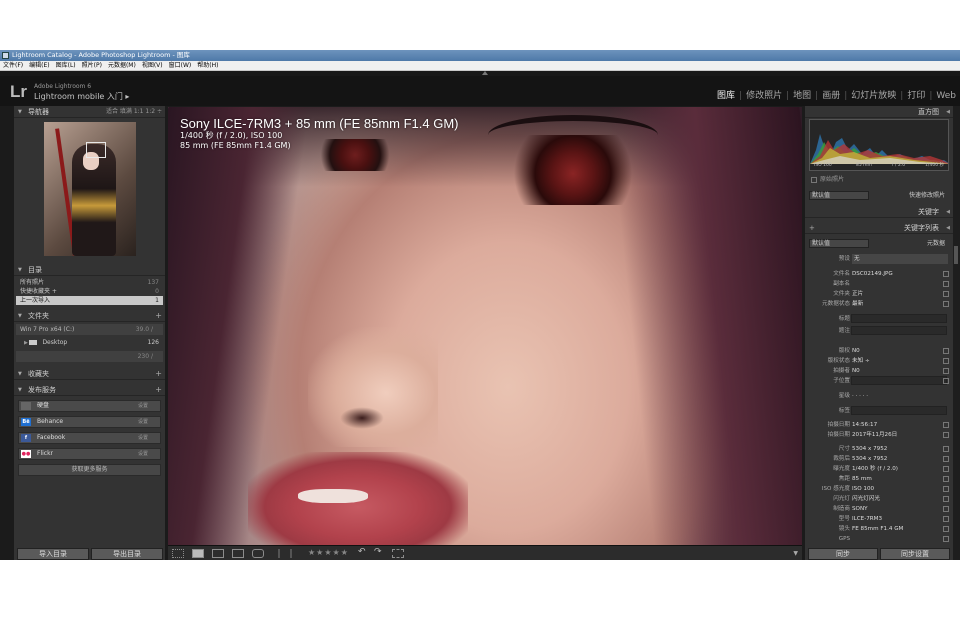 This screenshot has height=640, width=960. Describe the element at coordinates (946, 96) in the screenshot. I see `module-web: Web` at that location.